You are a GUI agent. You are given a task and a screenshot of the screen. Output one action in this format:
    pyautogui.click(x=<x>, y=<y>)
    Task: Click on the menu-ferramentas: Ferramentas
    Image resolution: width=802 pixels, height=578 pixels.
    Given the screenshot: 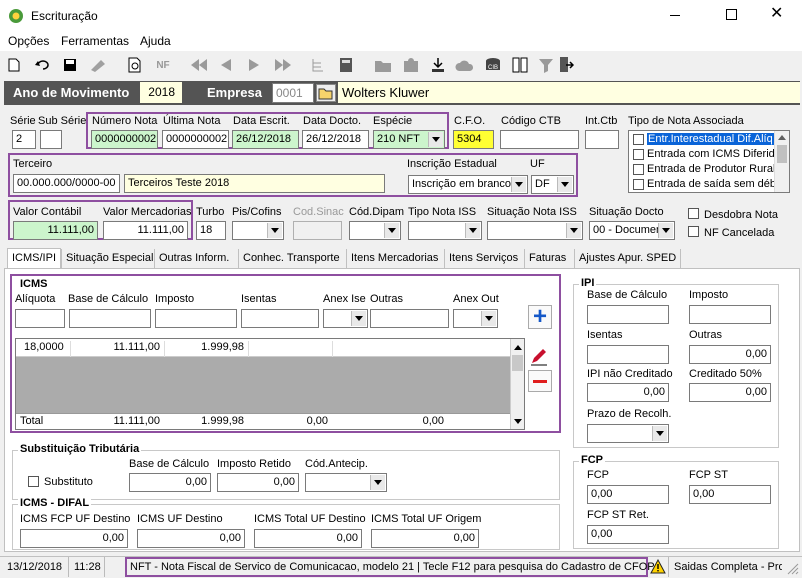 What is the action you would take?
    pyautogui.click(x=95, y=41)
    